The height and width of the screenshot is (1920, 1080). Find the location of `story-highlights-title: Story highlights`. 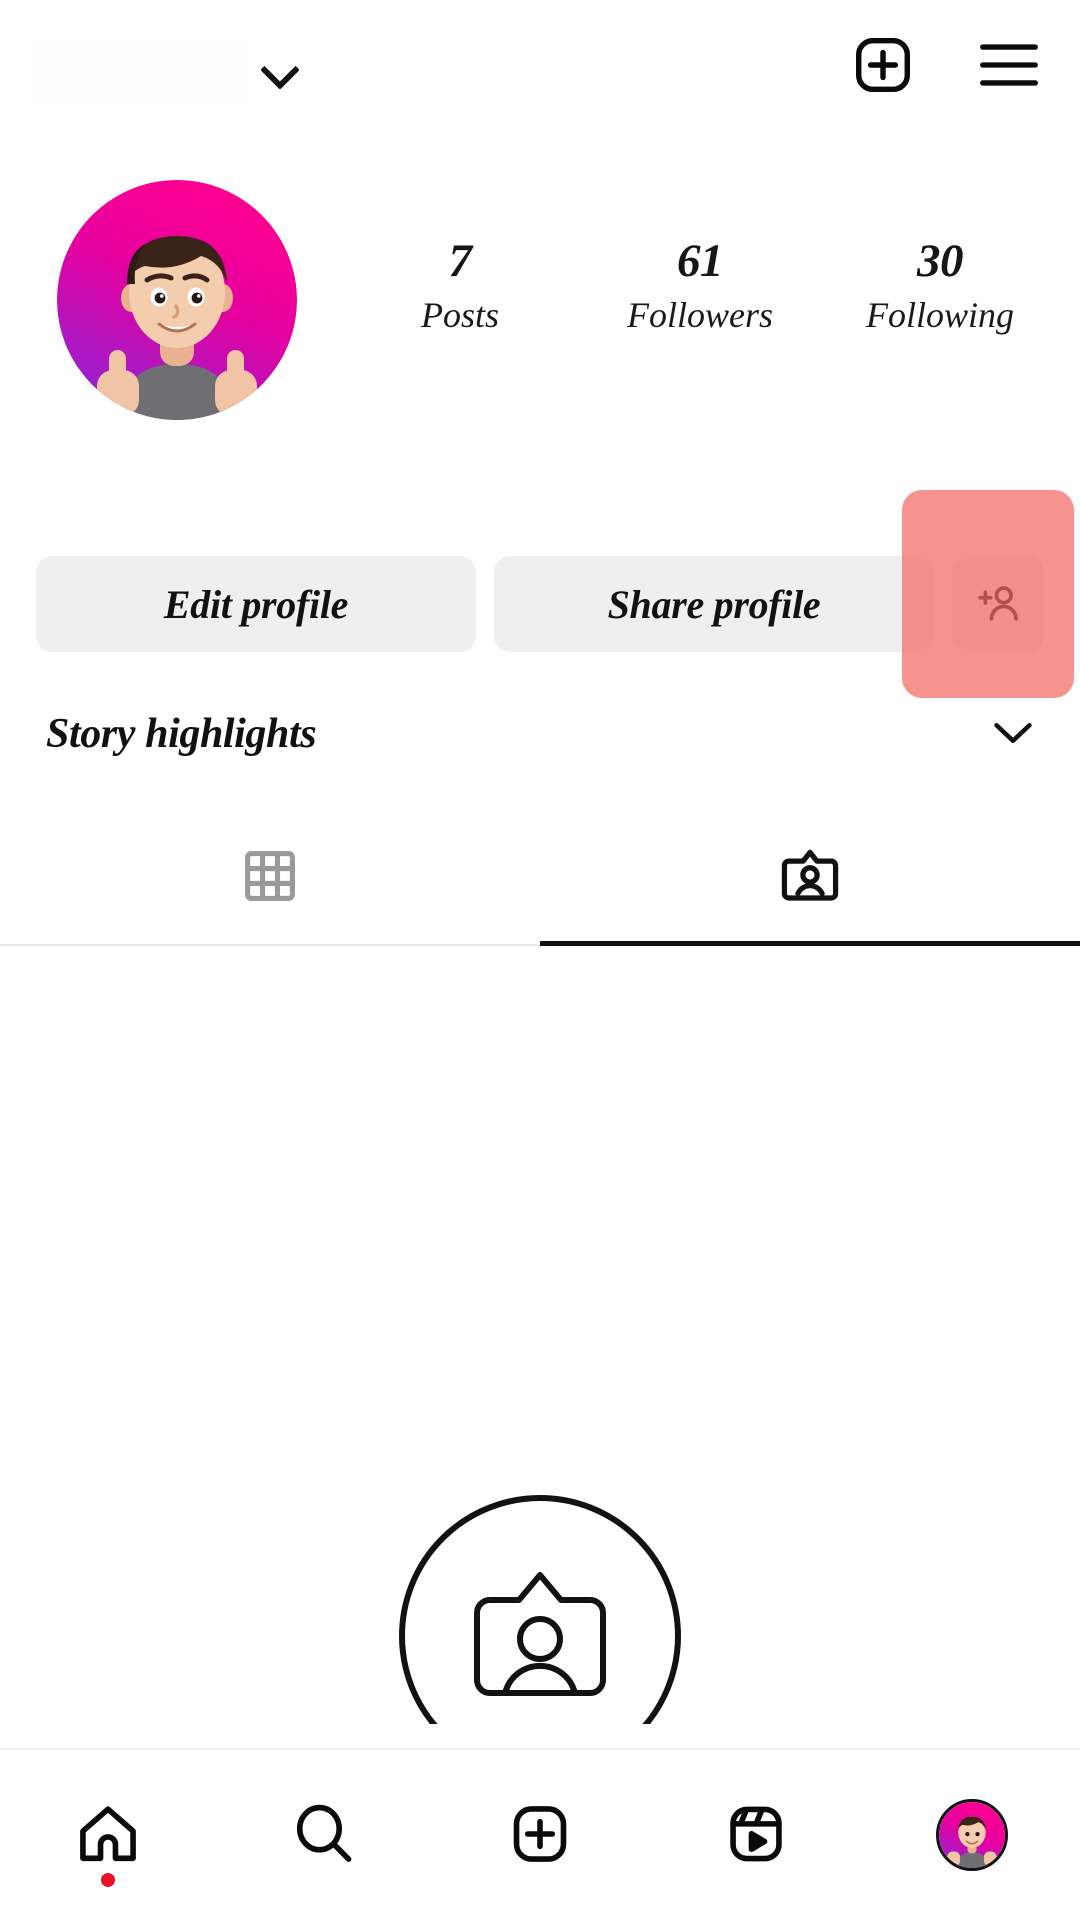

story-highlights-title: Story highlights is located at coordinates (181, 734).